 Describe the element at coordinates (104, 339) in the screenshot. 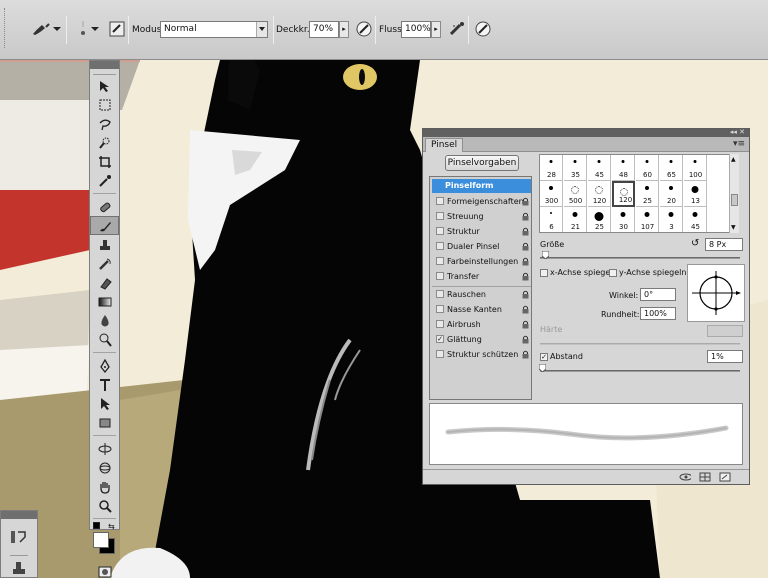

I see `dodge-icon` at that location.